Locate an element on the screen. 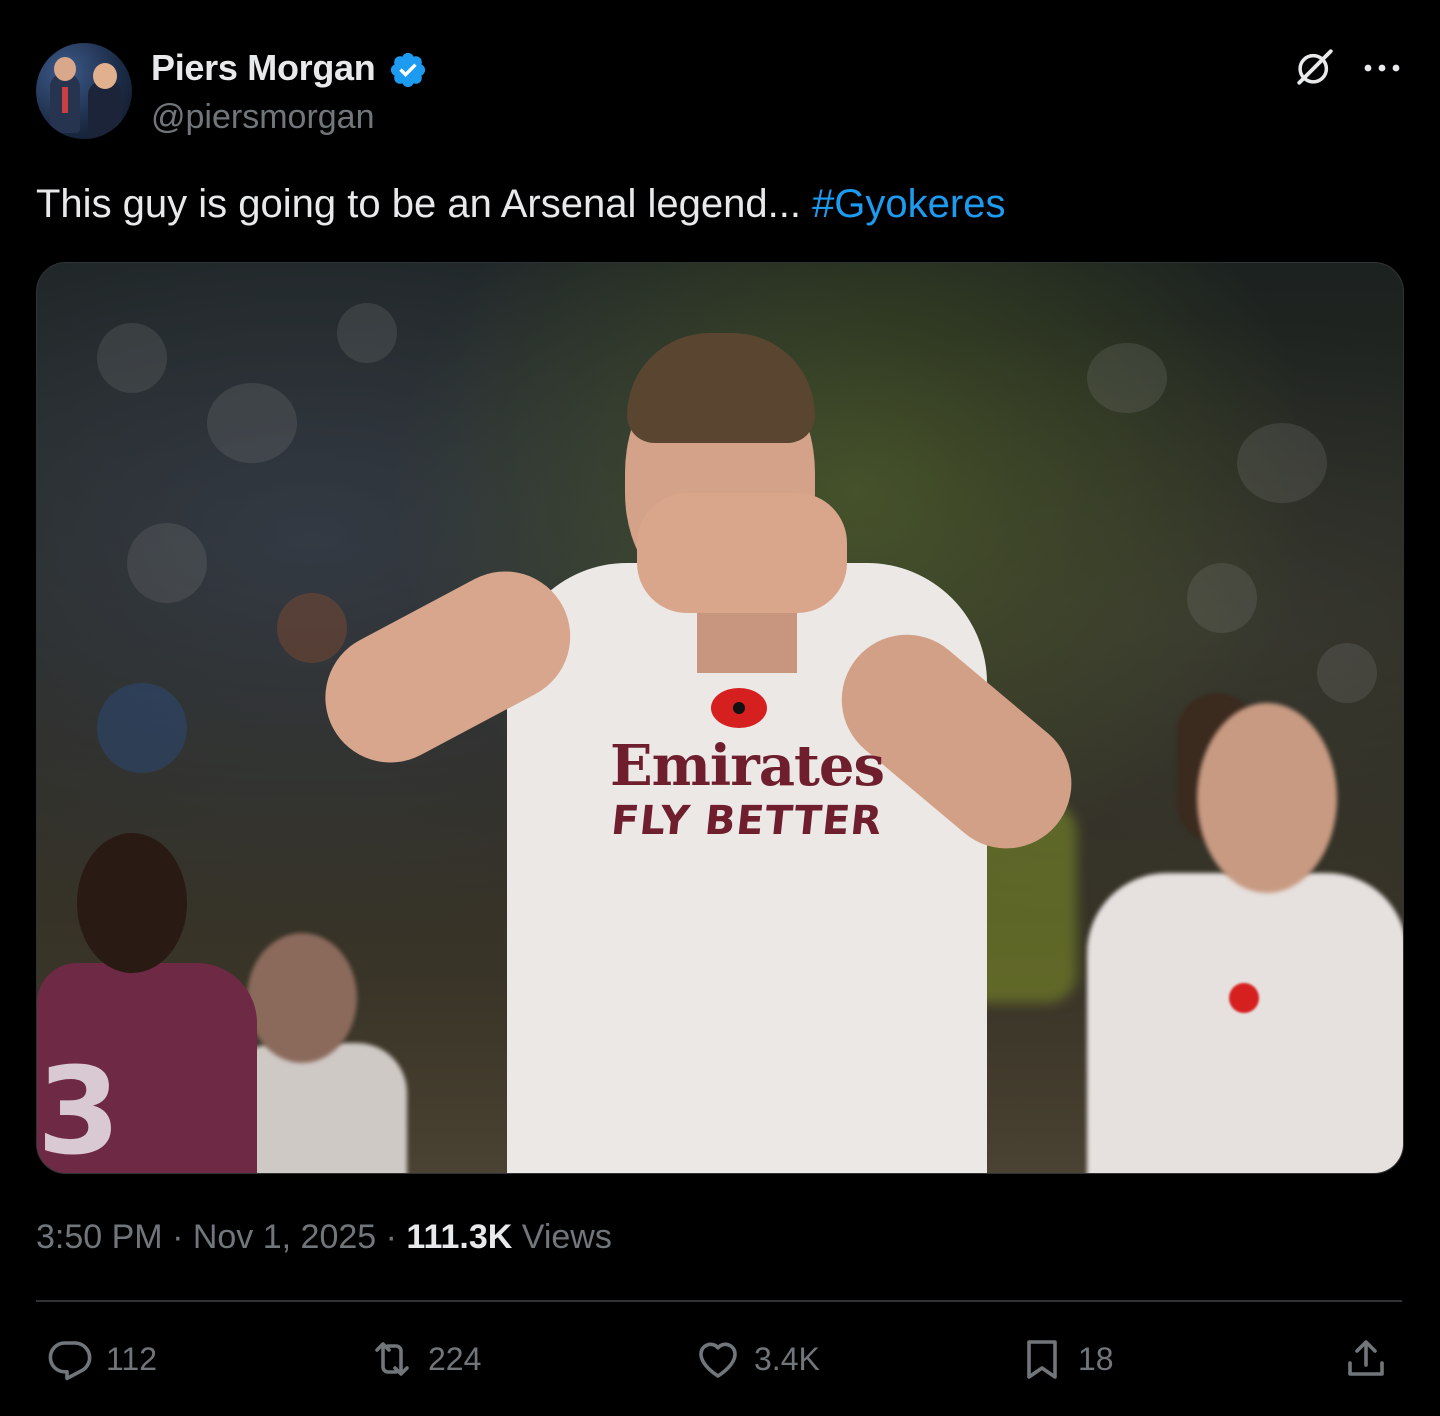 The height and width of the screenshot is (1416, 1440). reply-count: 112 is located at coordinates (132, 1358).